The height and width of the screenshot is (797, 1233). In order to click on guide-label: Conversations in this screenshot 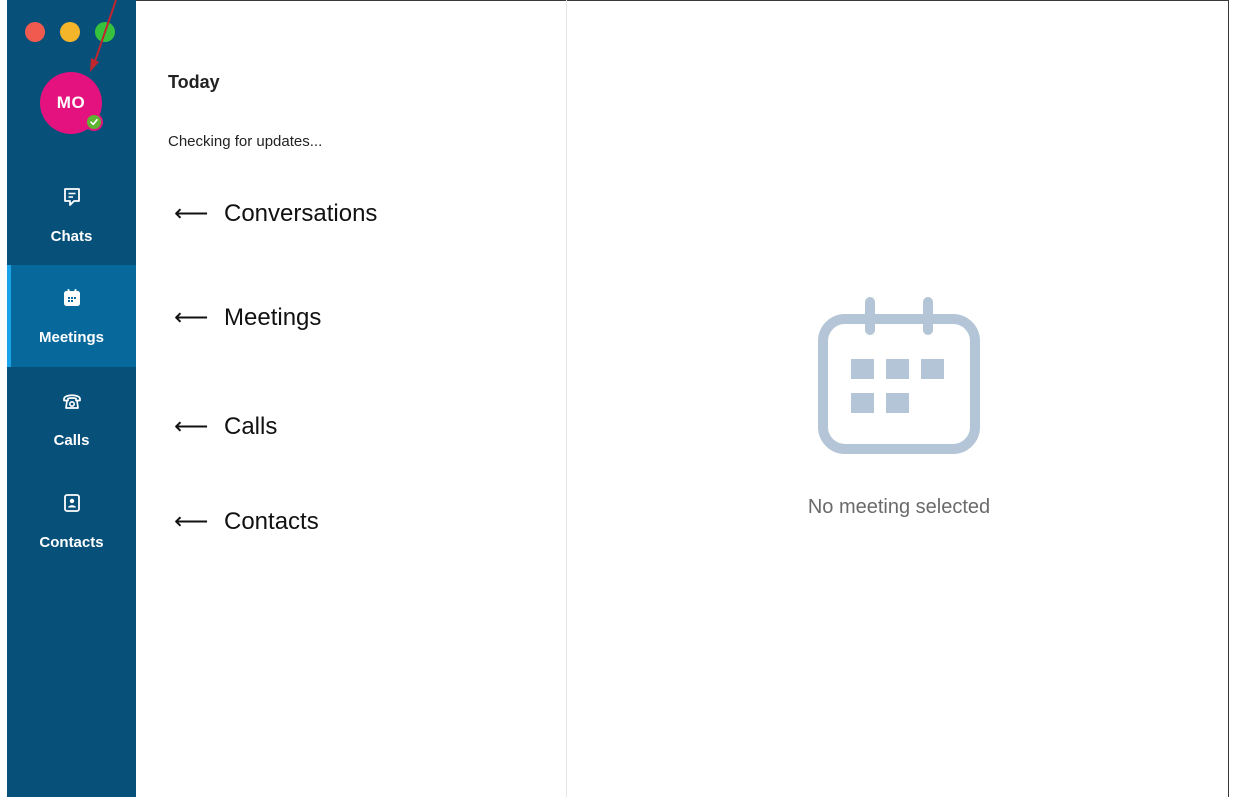, I will do `click(301, 213)`.